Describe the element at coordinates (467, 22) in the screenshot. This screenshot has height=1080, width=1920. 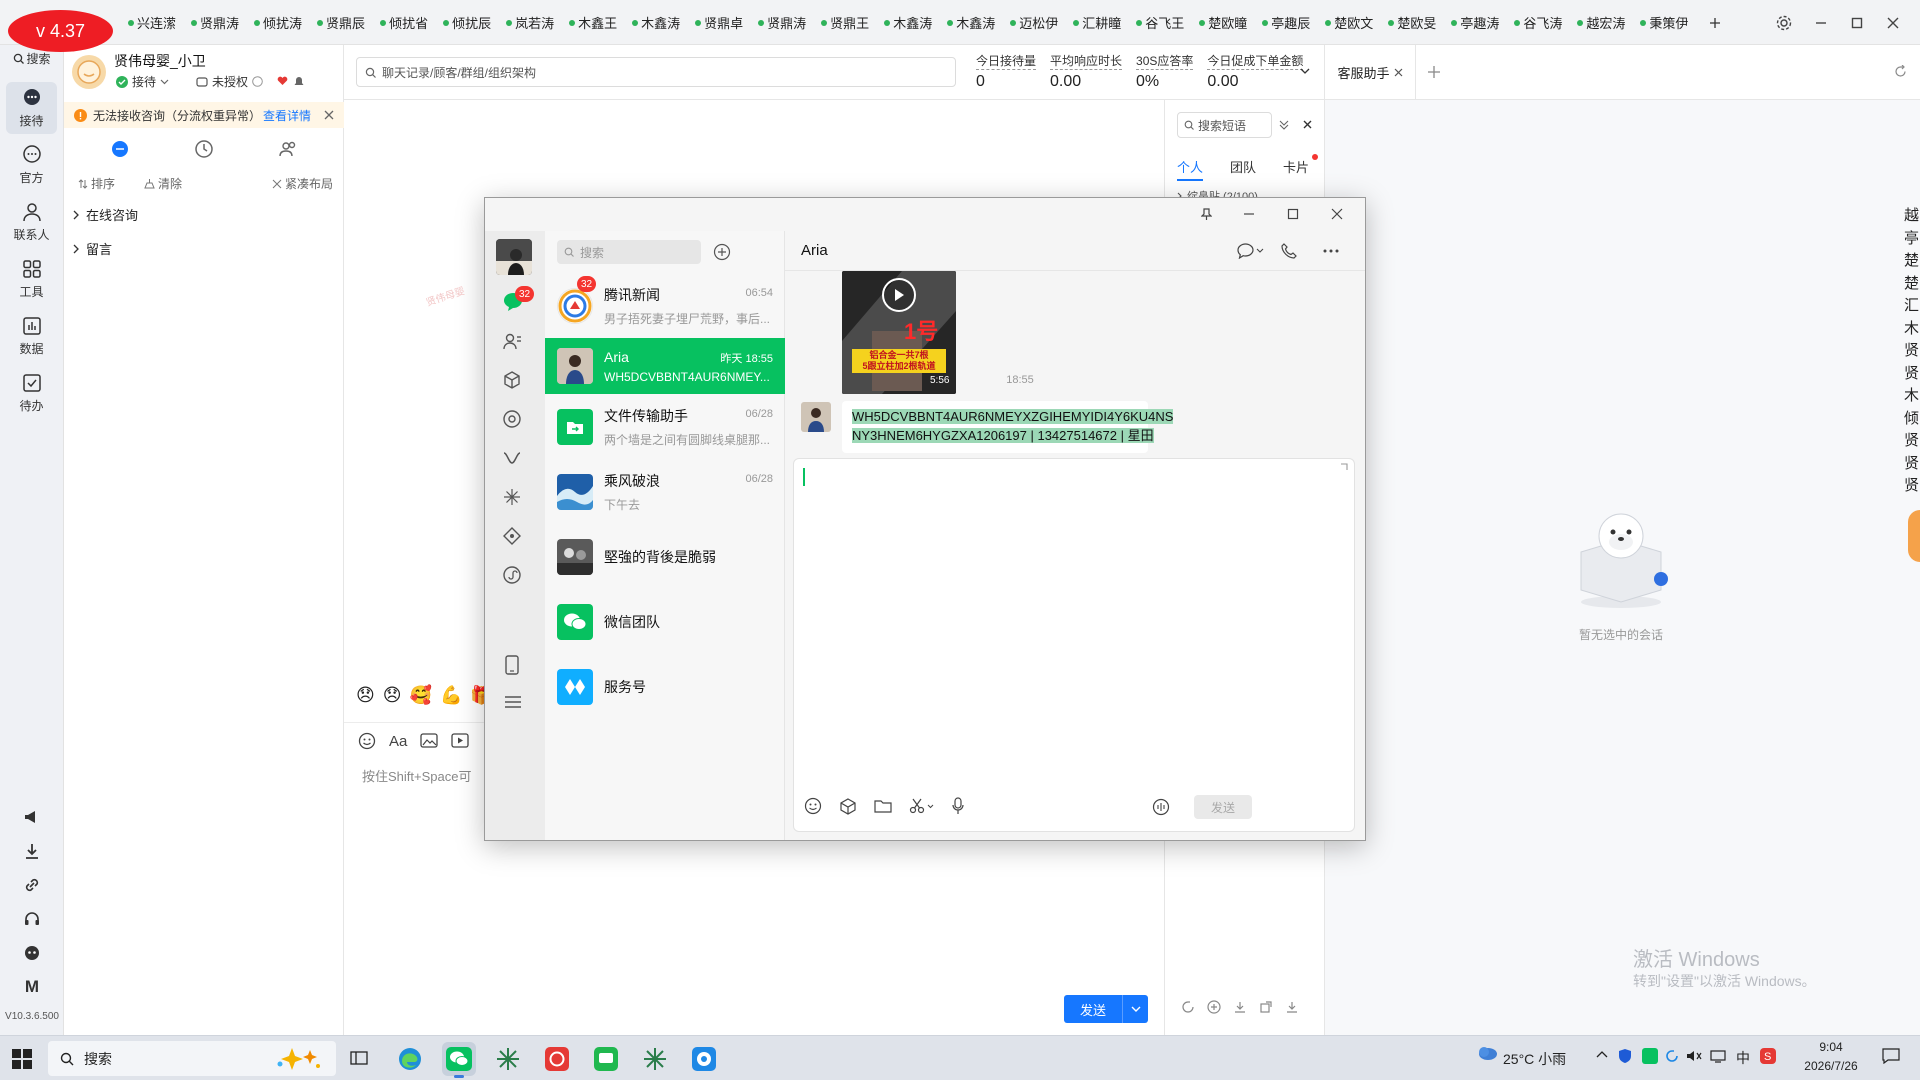
I see `shop-tab: 倾扰辰` at that location.